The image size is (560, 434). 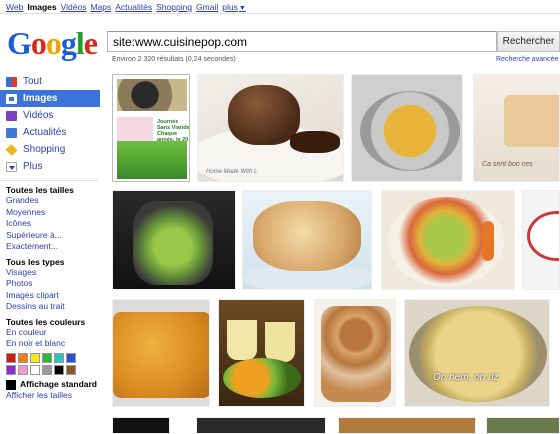 What do you see at coordinates (11, 115) in the screenshot?
I see `videos-icon` at bounding box center [11, 115].